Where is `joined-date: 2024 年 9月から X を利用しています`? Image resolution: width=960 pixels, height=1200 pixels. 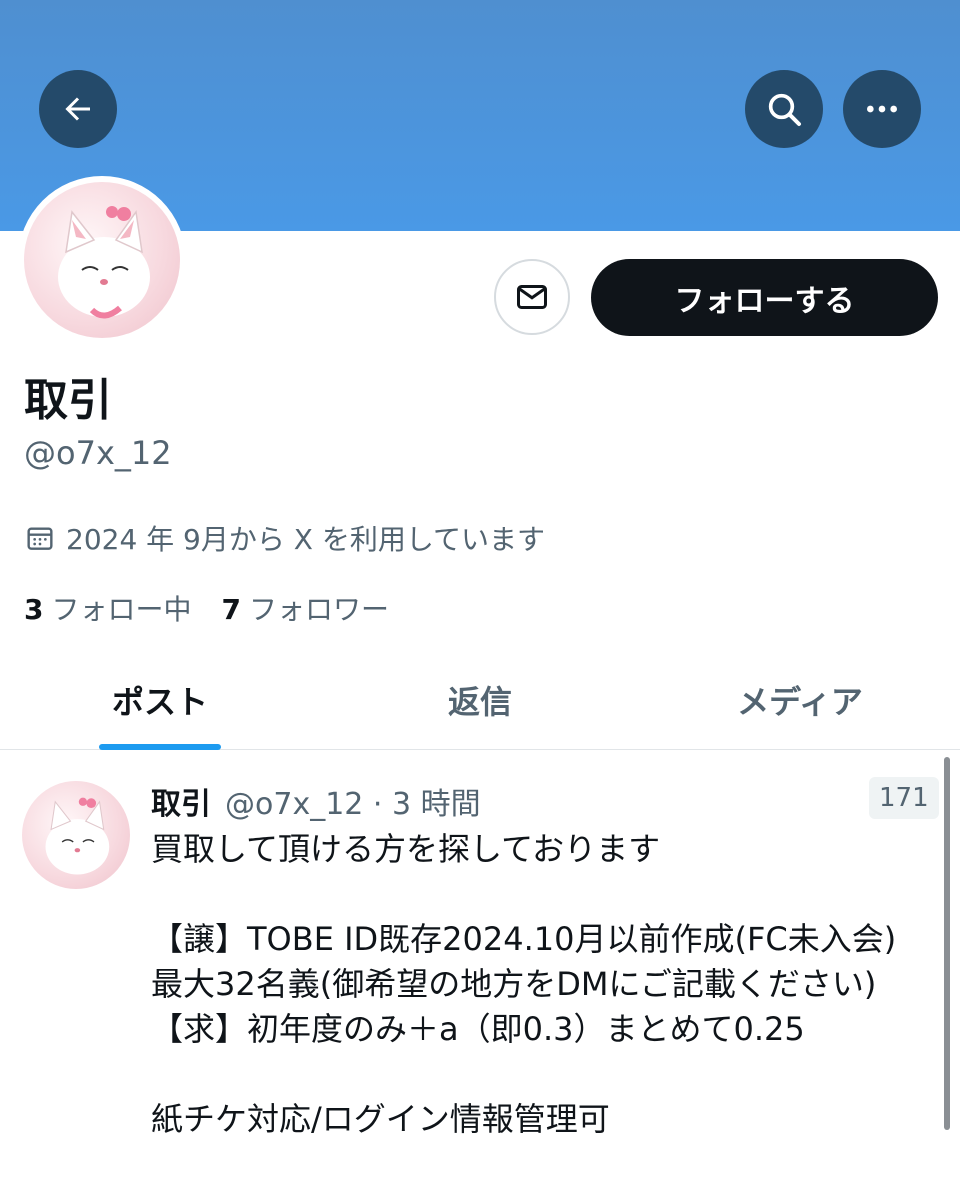 joined-date: 2024 年 9月から X を利用しています is located at coordinates (284, 538).